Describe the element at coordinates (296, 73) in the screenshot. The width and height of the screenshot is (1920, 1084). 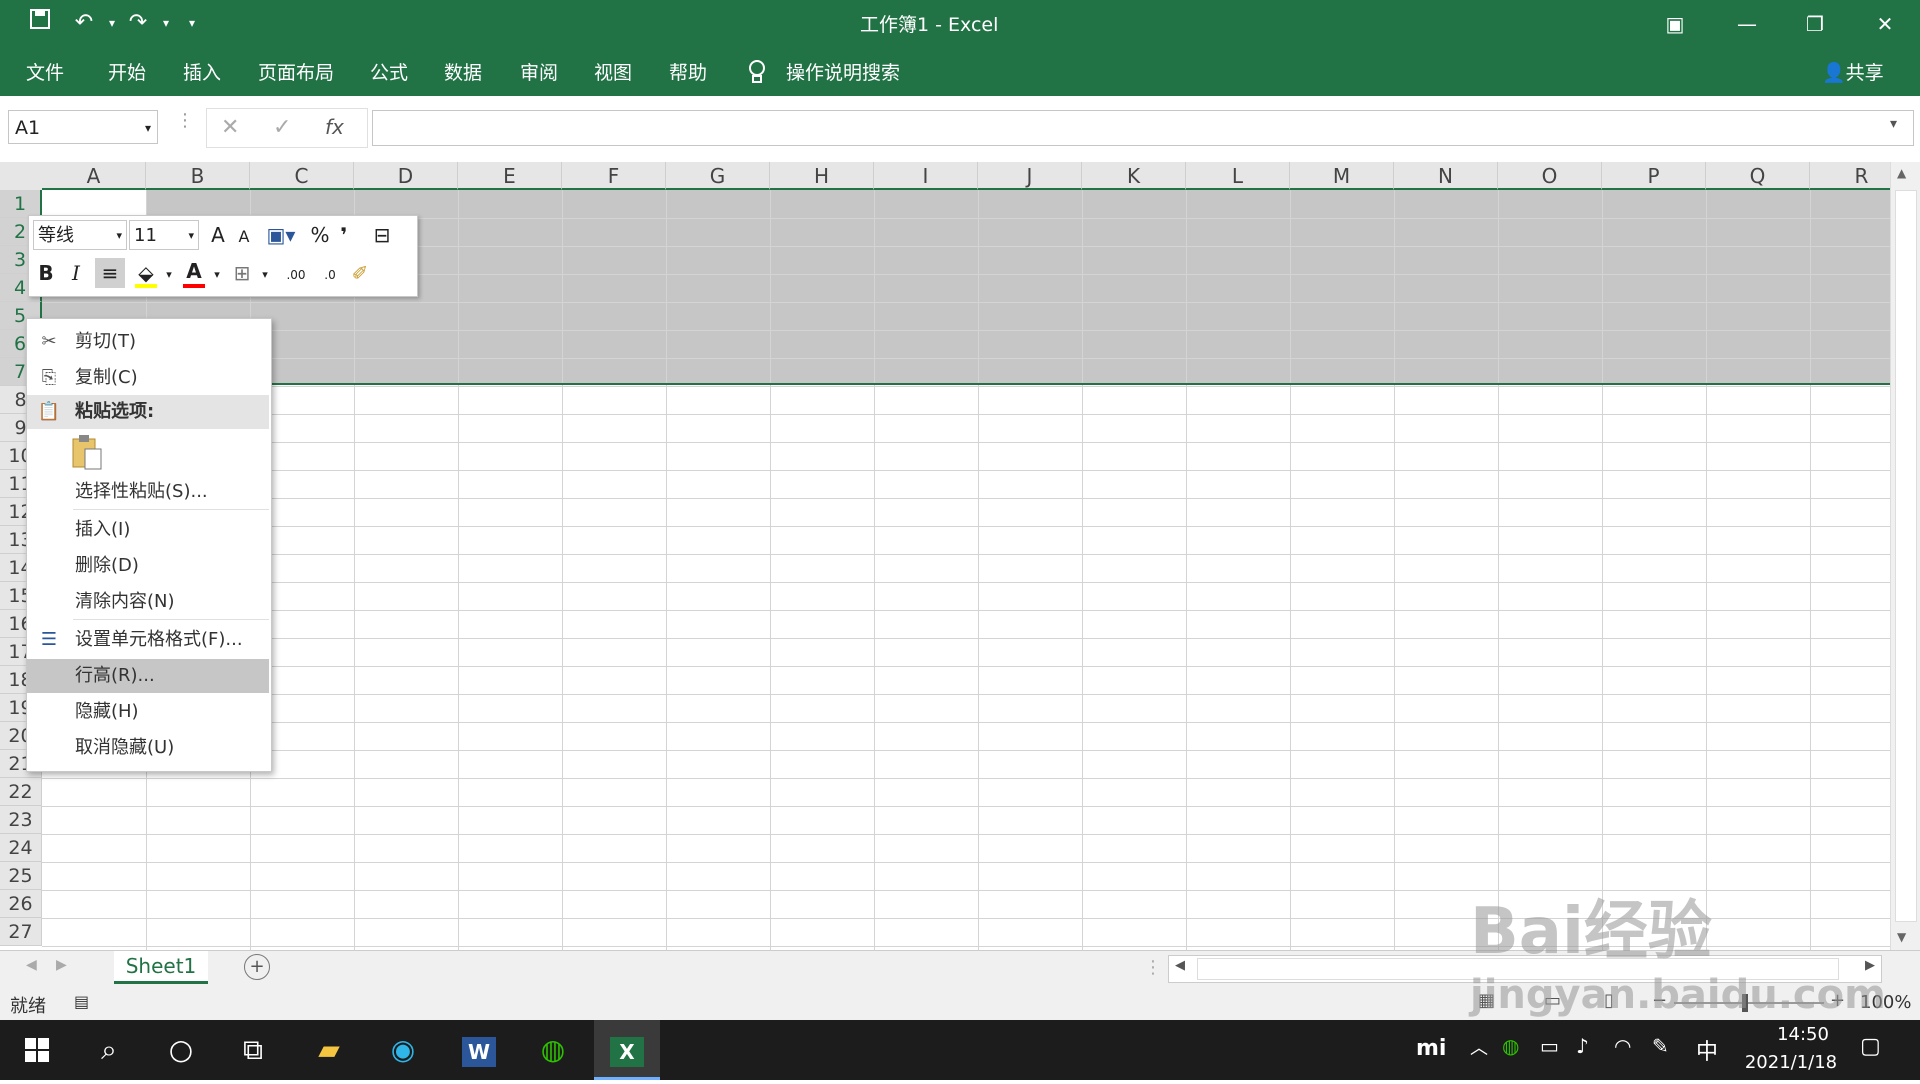
I see `tab-page-layout: 页面布局` at that location.